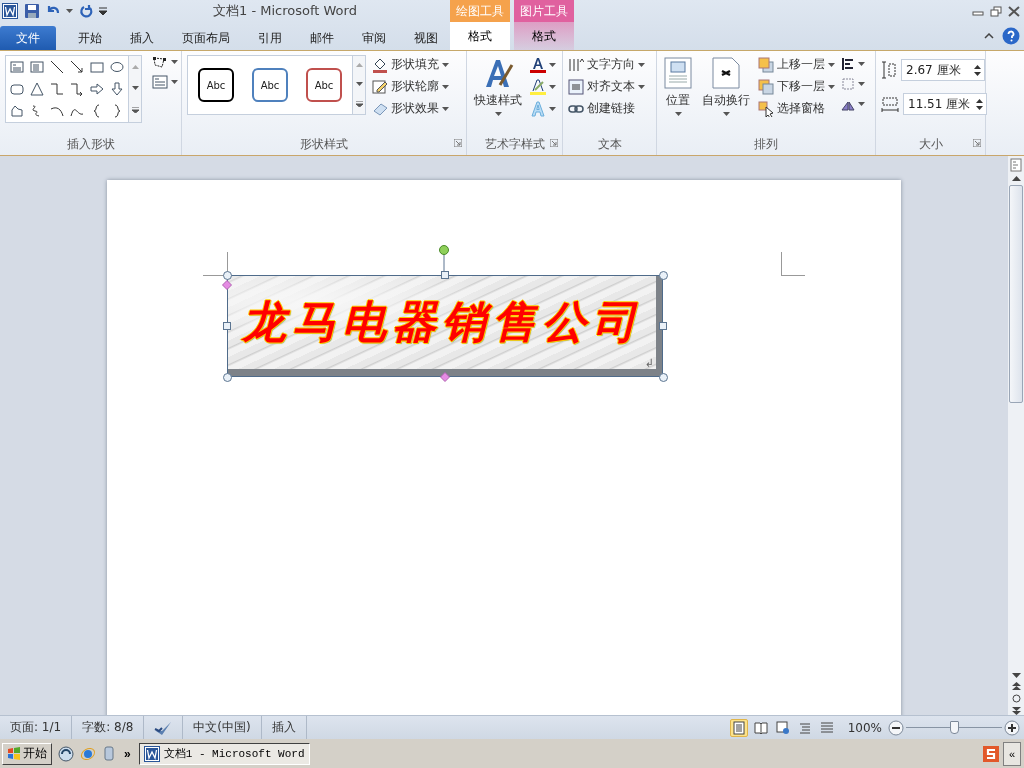  Describe the element at coordinates (1016, 165) in the screenshot. I see `ruler-toggle-icon` at that location.